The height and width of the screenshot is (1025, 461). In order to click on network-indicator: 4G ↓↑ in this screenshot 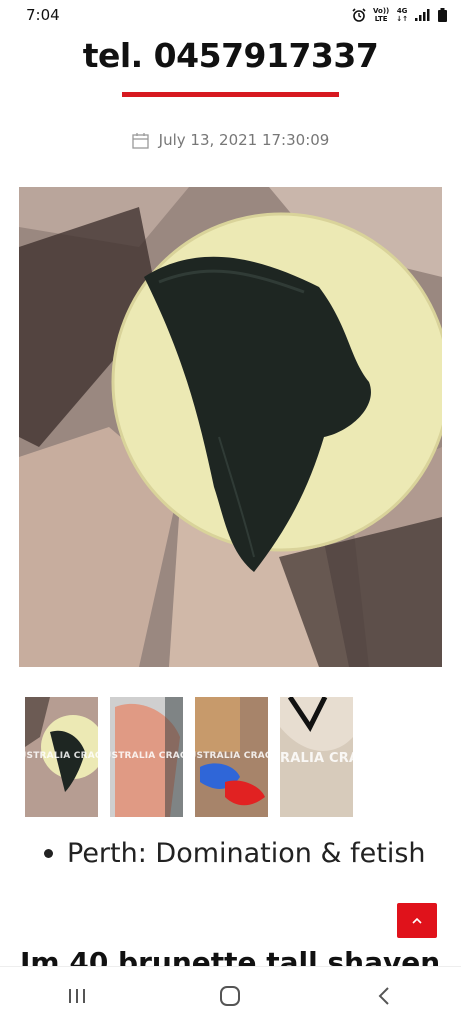, I will do `click(402, 15)`.